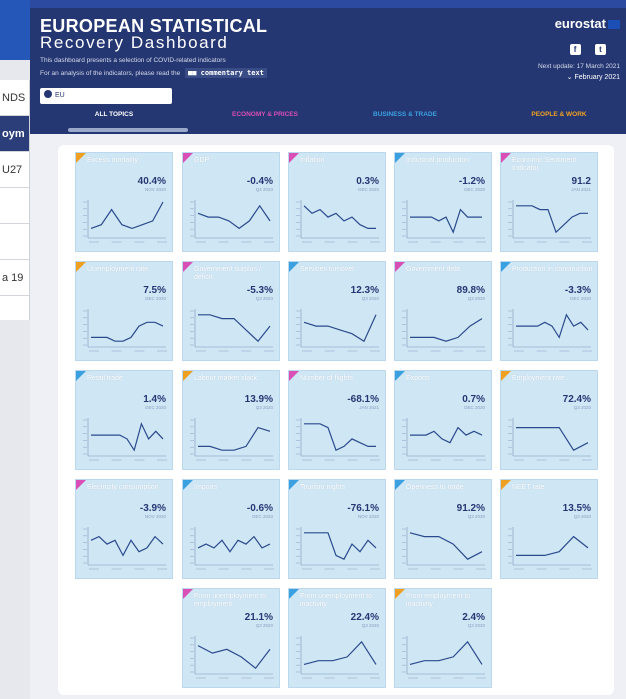 The height and width of the screenshot is (699, 626). I want to click on indicator-card: Openness to trade 91.2% Q3 2020, so click(443, 529).